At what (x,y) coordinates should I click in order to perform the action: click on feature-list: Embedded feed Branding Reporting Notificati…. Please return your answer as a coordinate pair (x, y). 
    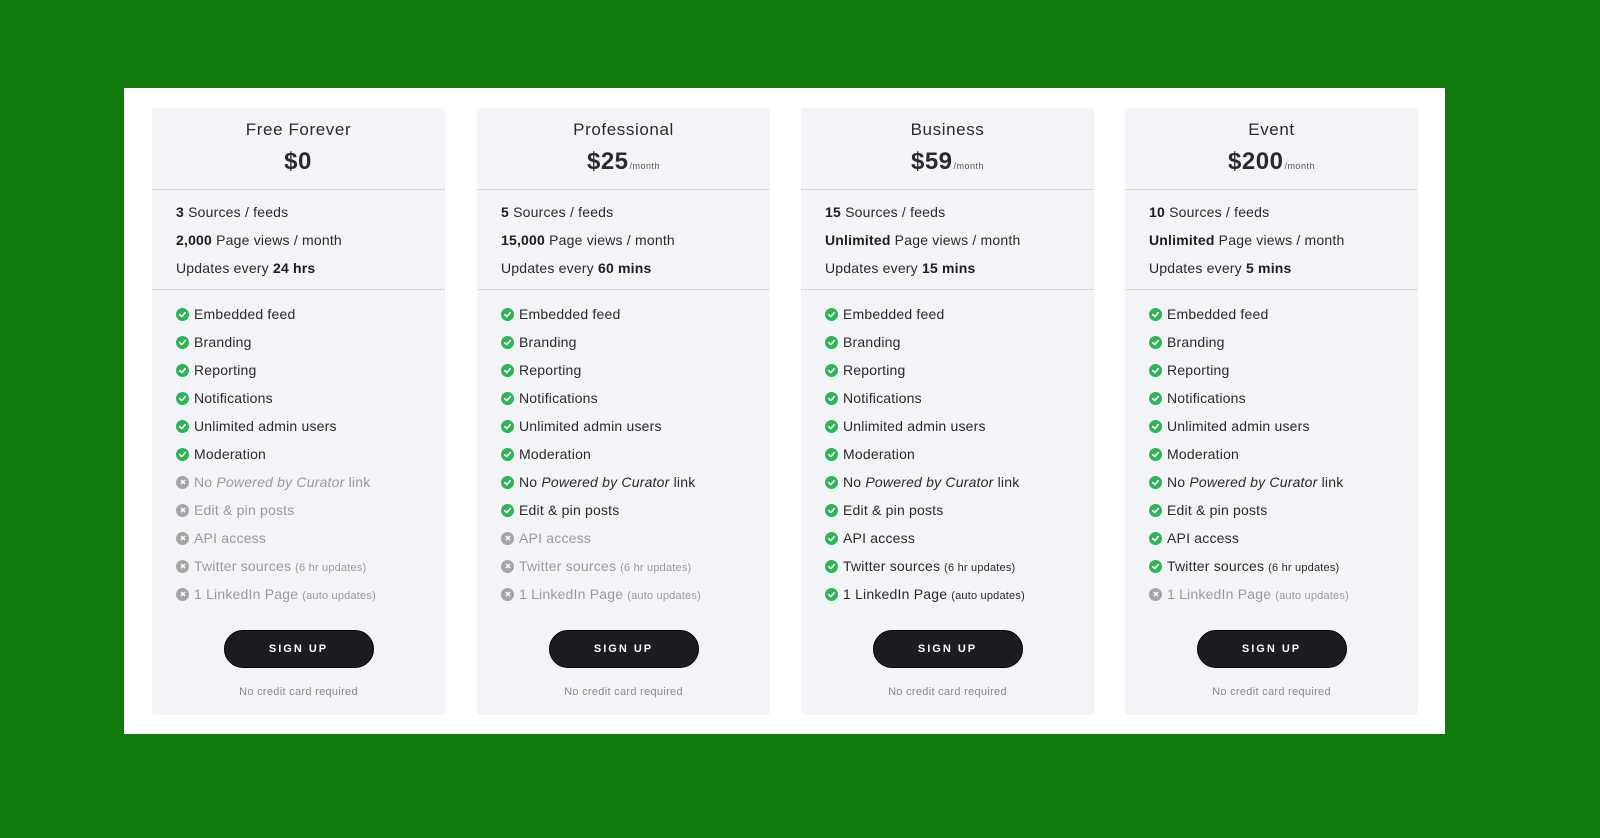
    Looking at the image, I should click on (298, 449).